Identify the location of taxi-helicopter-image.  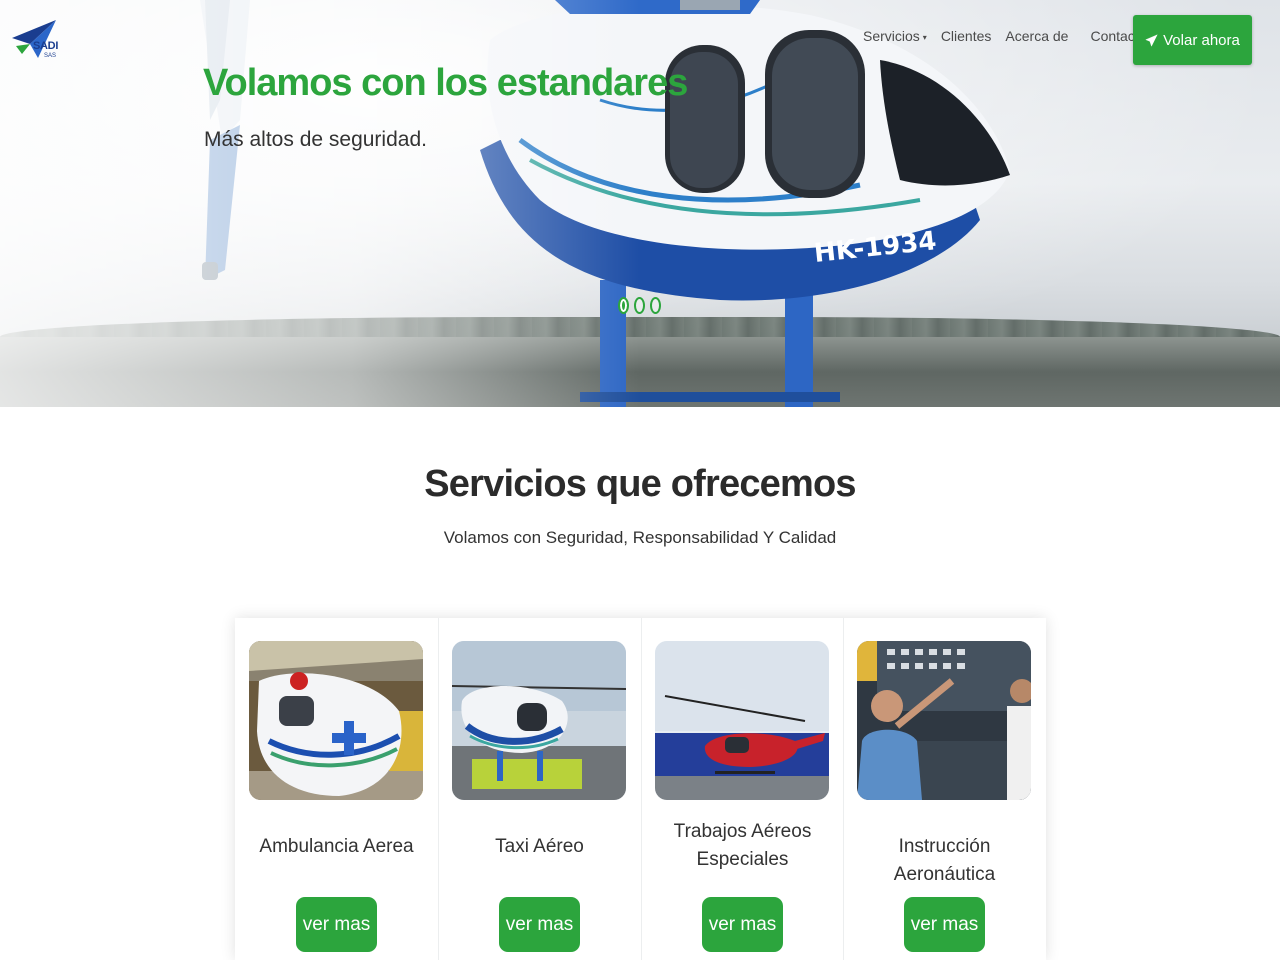
(539, 720).